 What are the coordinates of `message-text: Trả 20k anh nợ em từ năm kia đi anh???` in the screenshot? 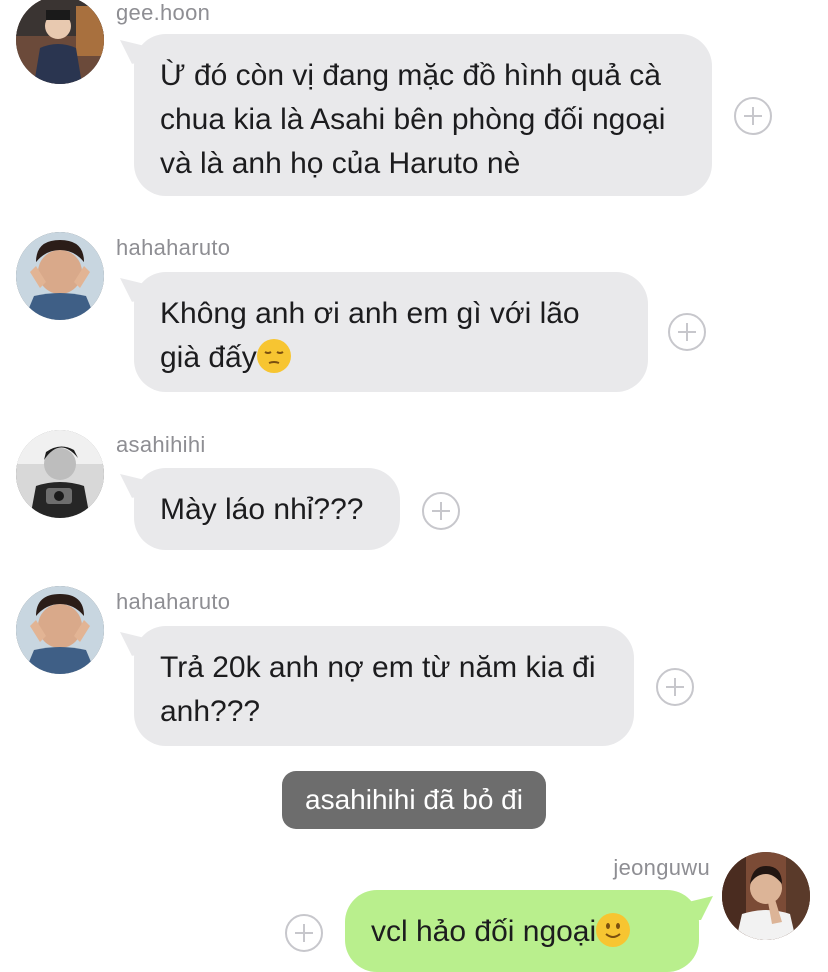 It's located at (378, 689).